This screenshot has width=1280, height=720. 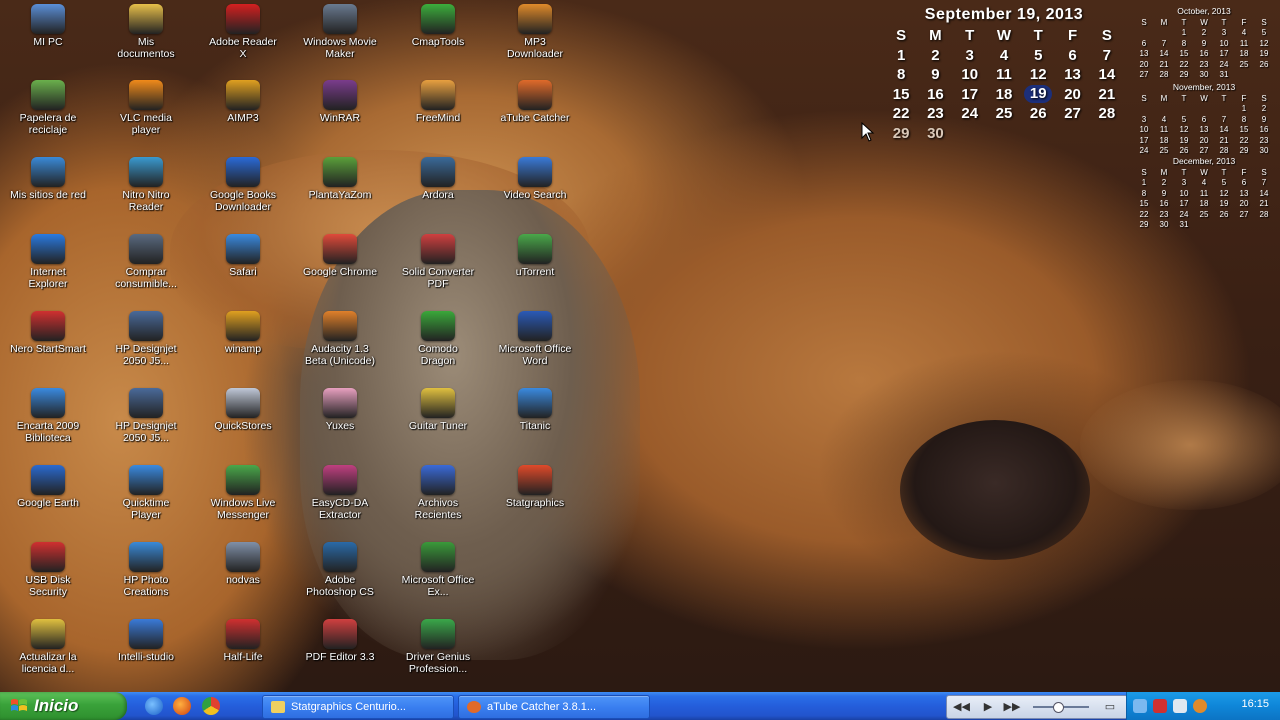 What do you see at coordinates (1107, 56) in the screenshot?
I see `calendar-day: 7` at bounding box center [1107, 56].